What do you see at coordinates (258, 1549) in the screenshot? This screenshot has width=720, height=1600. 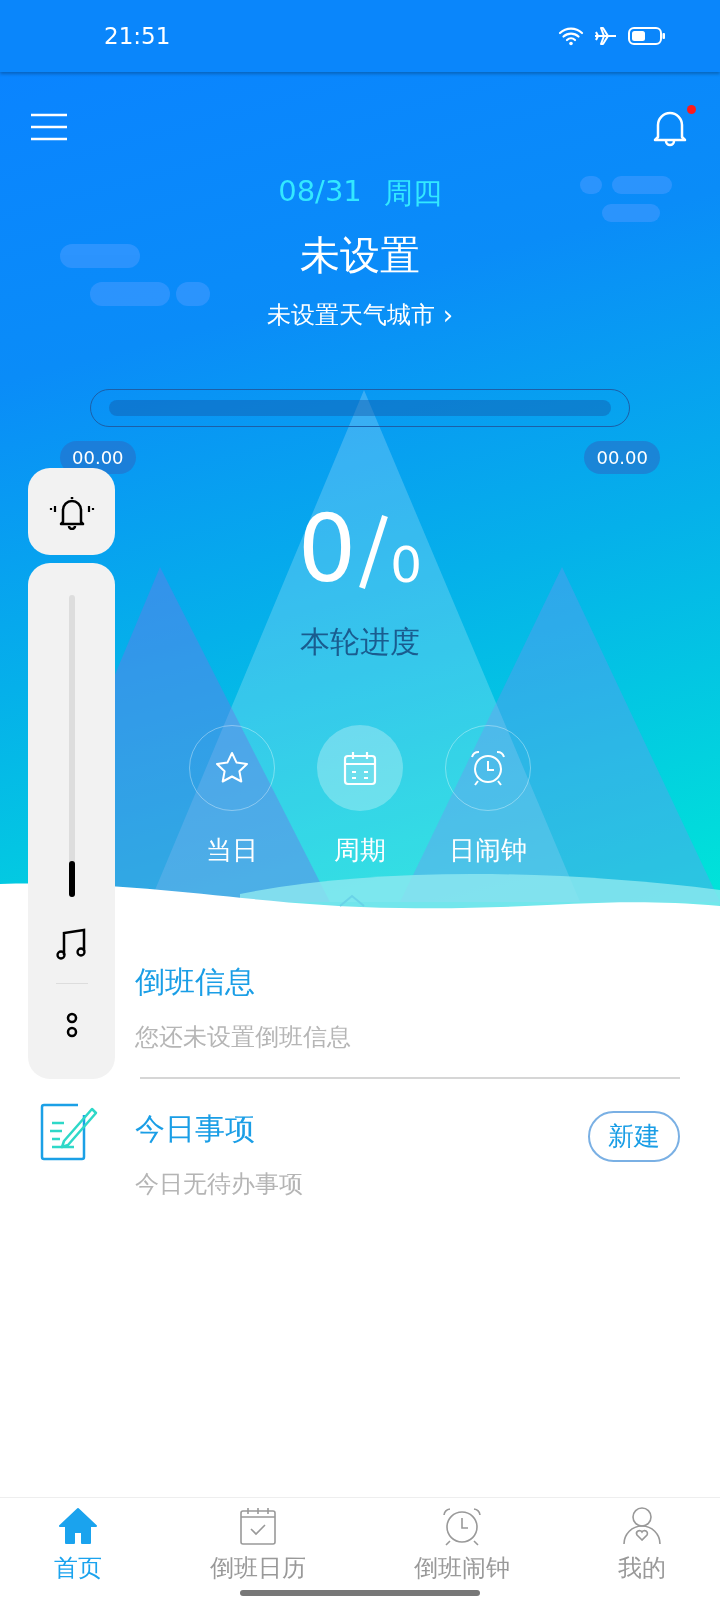 I see `calendar-tab: 倒班日历` at bounding box center [258, 1549].